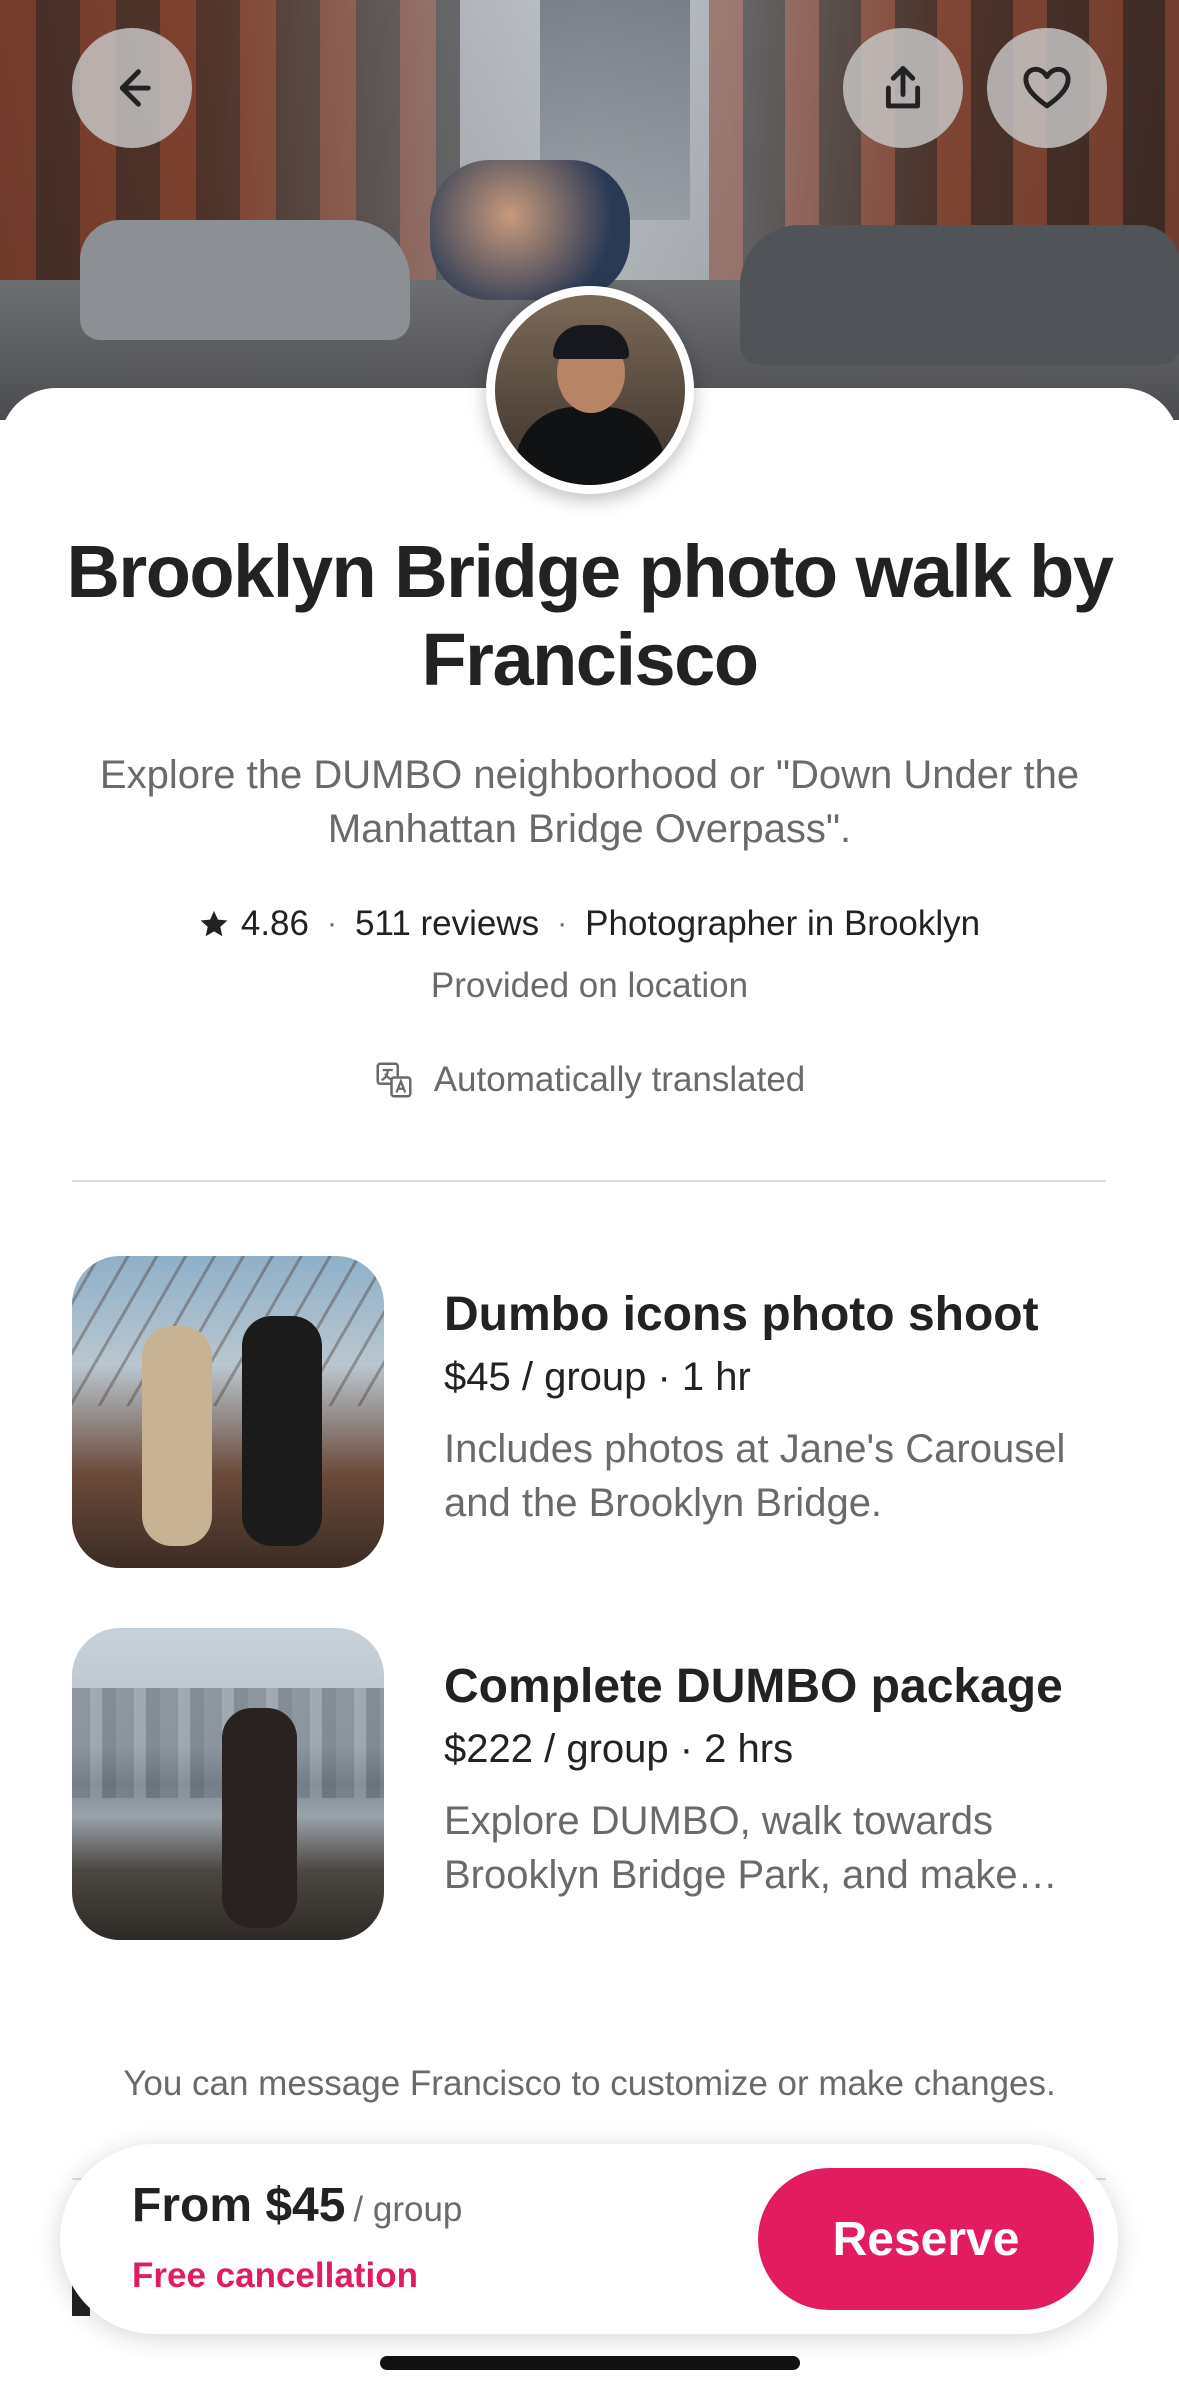 The height and width of the screenshot is (2396, 1179). I want to click on heart-icon, so click(1047, 87).